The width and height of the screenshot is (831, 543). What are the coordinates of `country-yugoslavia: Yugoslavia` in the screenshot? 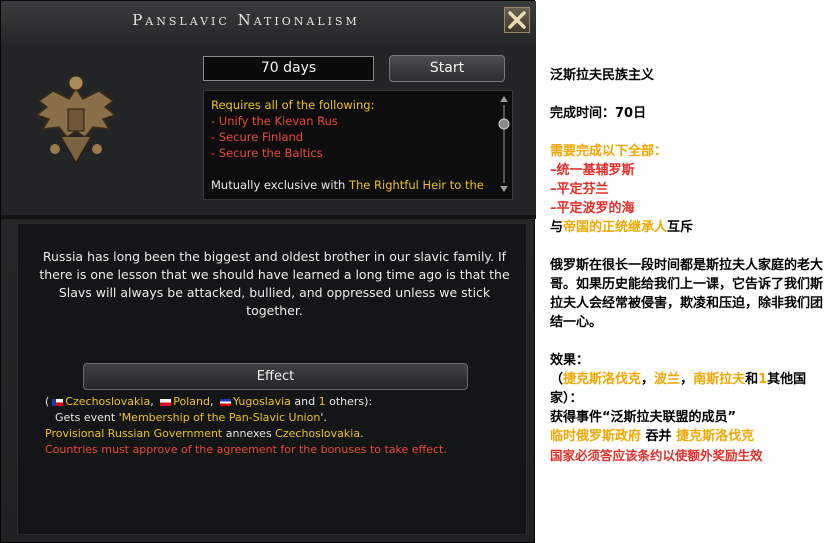 It's located at (262, 401).